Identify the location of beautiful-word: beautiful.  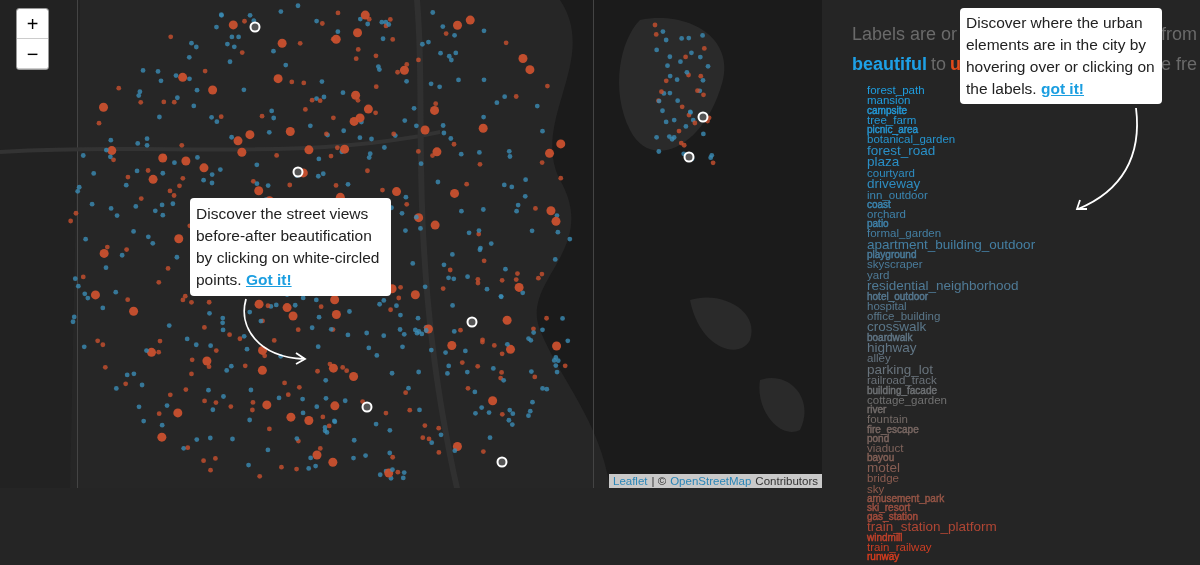
(889, 64).